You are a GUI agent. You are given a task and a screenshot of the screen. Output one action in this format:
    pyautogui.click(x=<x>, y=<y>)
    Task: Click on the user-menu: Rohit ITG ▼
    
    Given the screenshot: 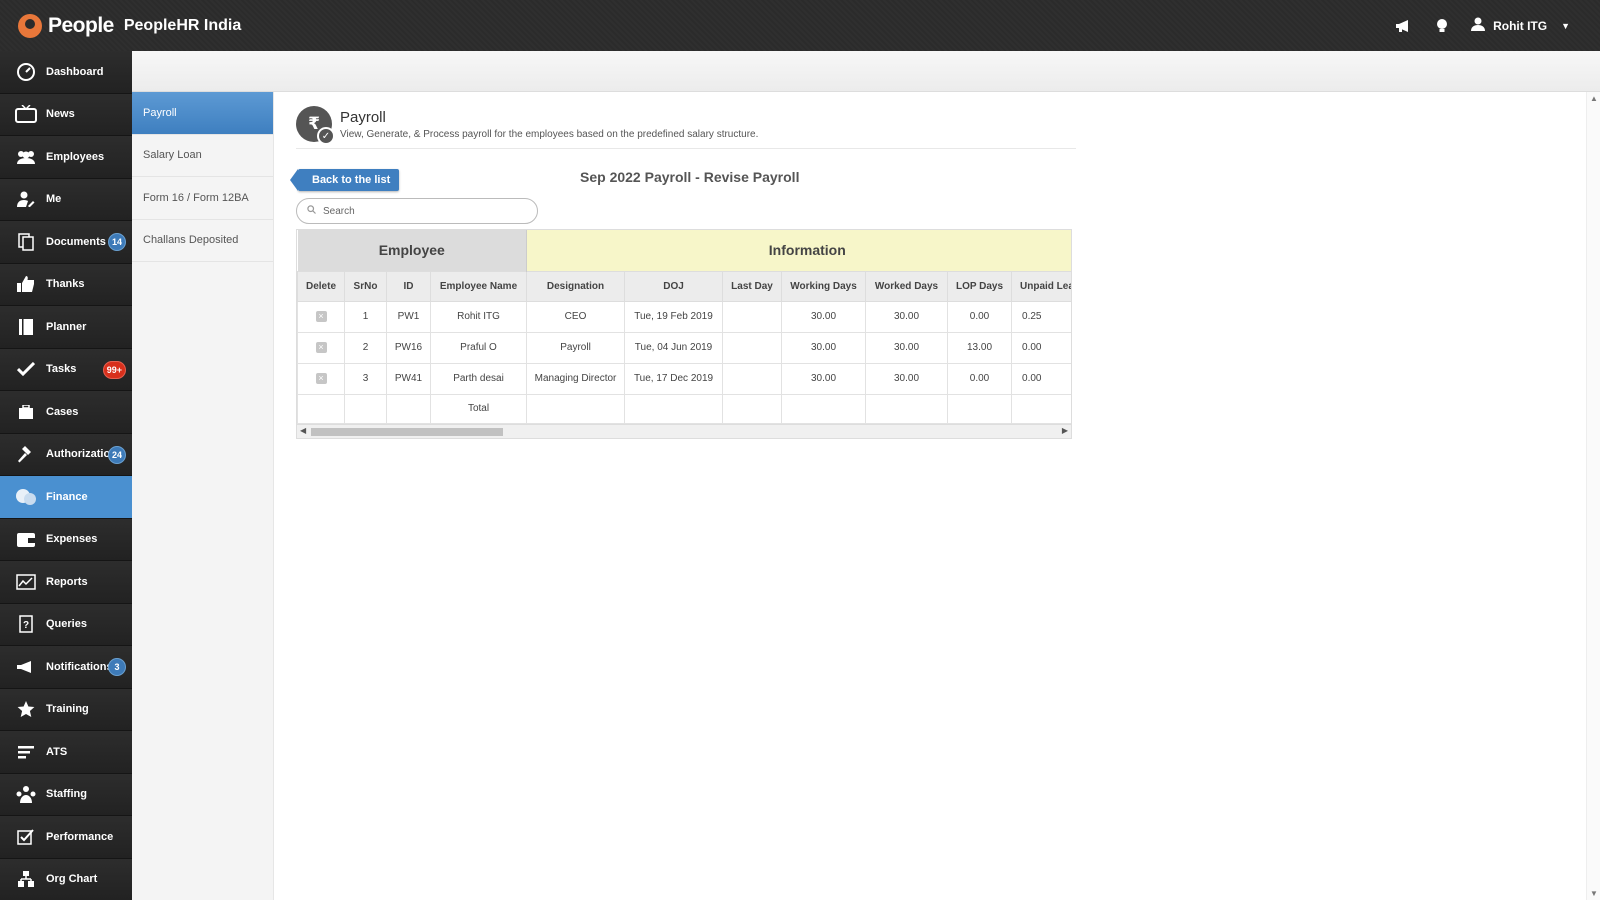 What is the action you would take?
    pyautogui.click(x=1520, y=25)
    